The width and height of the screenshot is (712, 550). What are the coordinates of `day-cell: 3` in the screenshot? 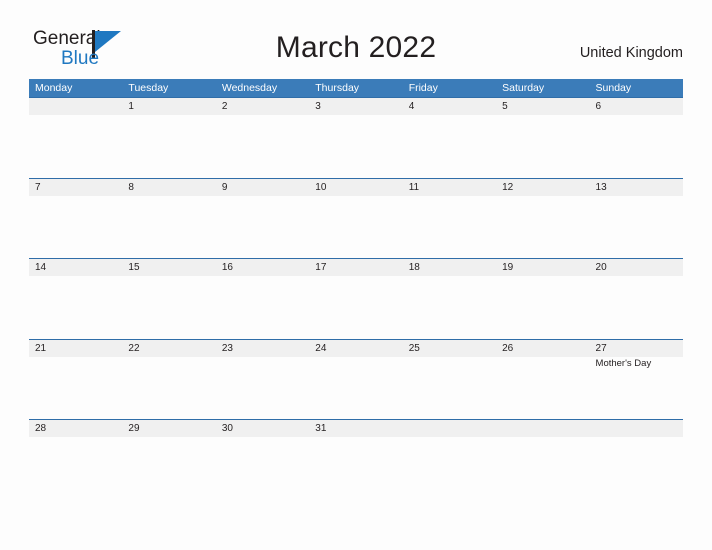 It's located at (355, 106).